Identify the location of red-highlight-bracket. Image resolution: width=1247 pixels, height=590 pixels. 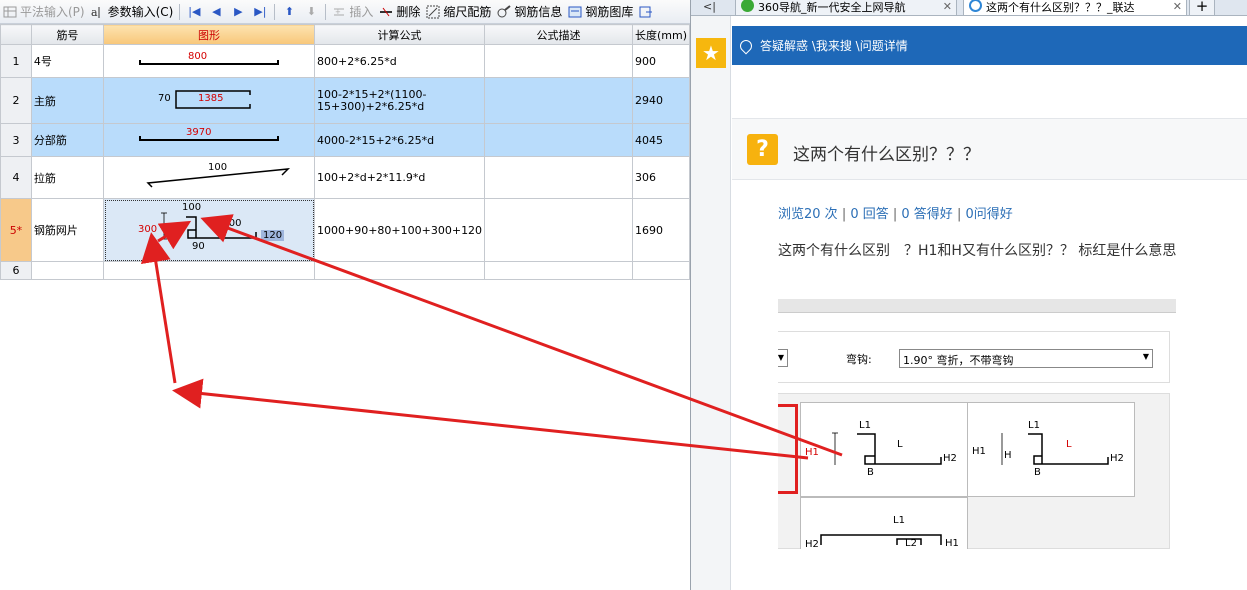
(788, 449).